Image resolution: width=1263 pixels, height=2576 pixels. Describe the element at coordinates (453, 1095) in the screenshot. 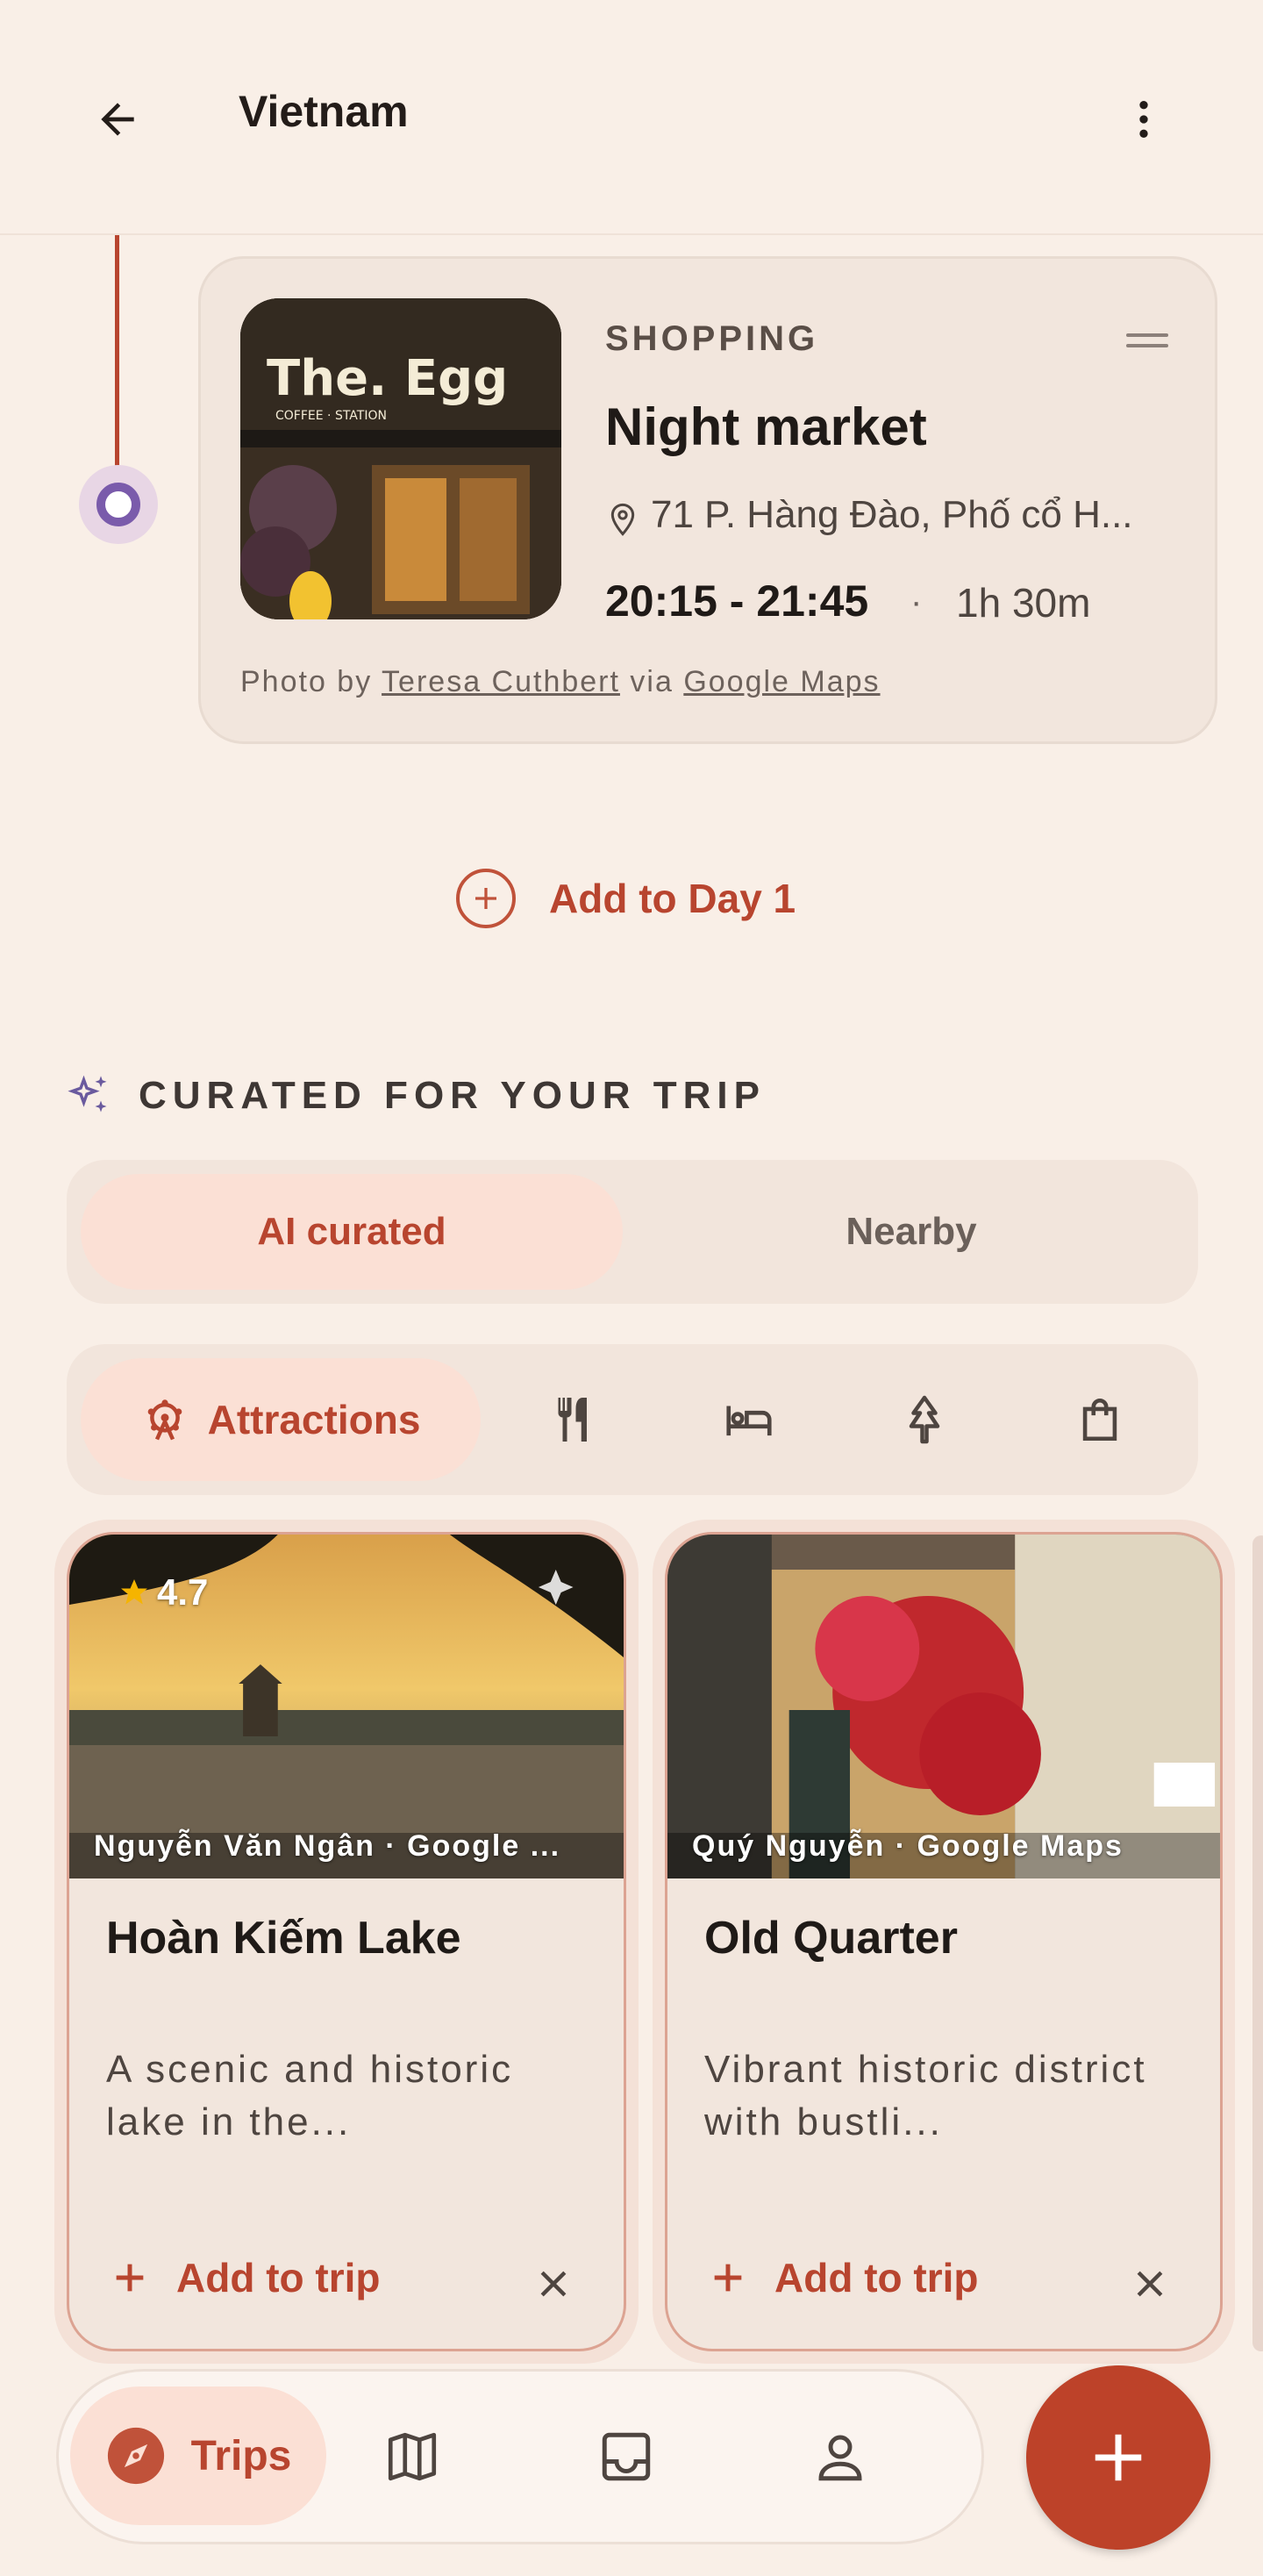

I see `curated-section-title: CURATED FOR YOUR TRIP` at that location.